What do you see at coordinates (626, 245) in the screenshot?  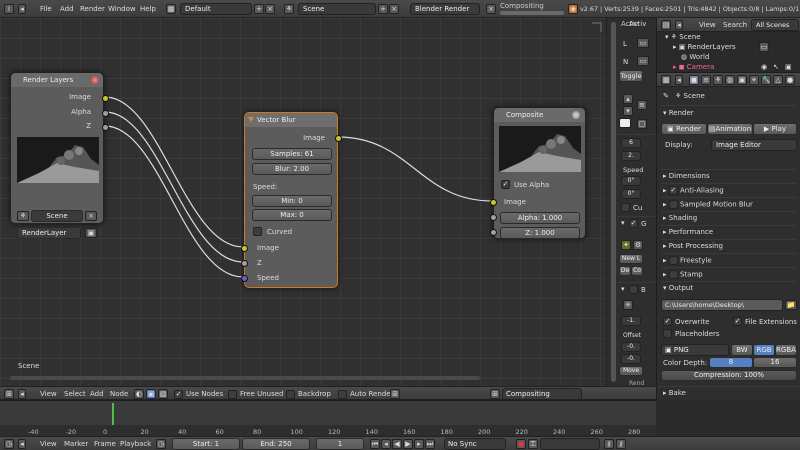 I see `wand-icon: ✦` at bounding box center [626, 245].